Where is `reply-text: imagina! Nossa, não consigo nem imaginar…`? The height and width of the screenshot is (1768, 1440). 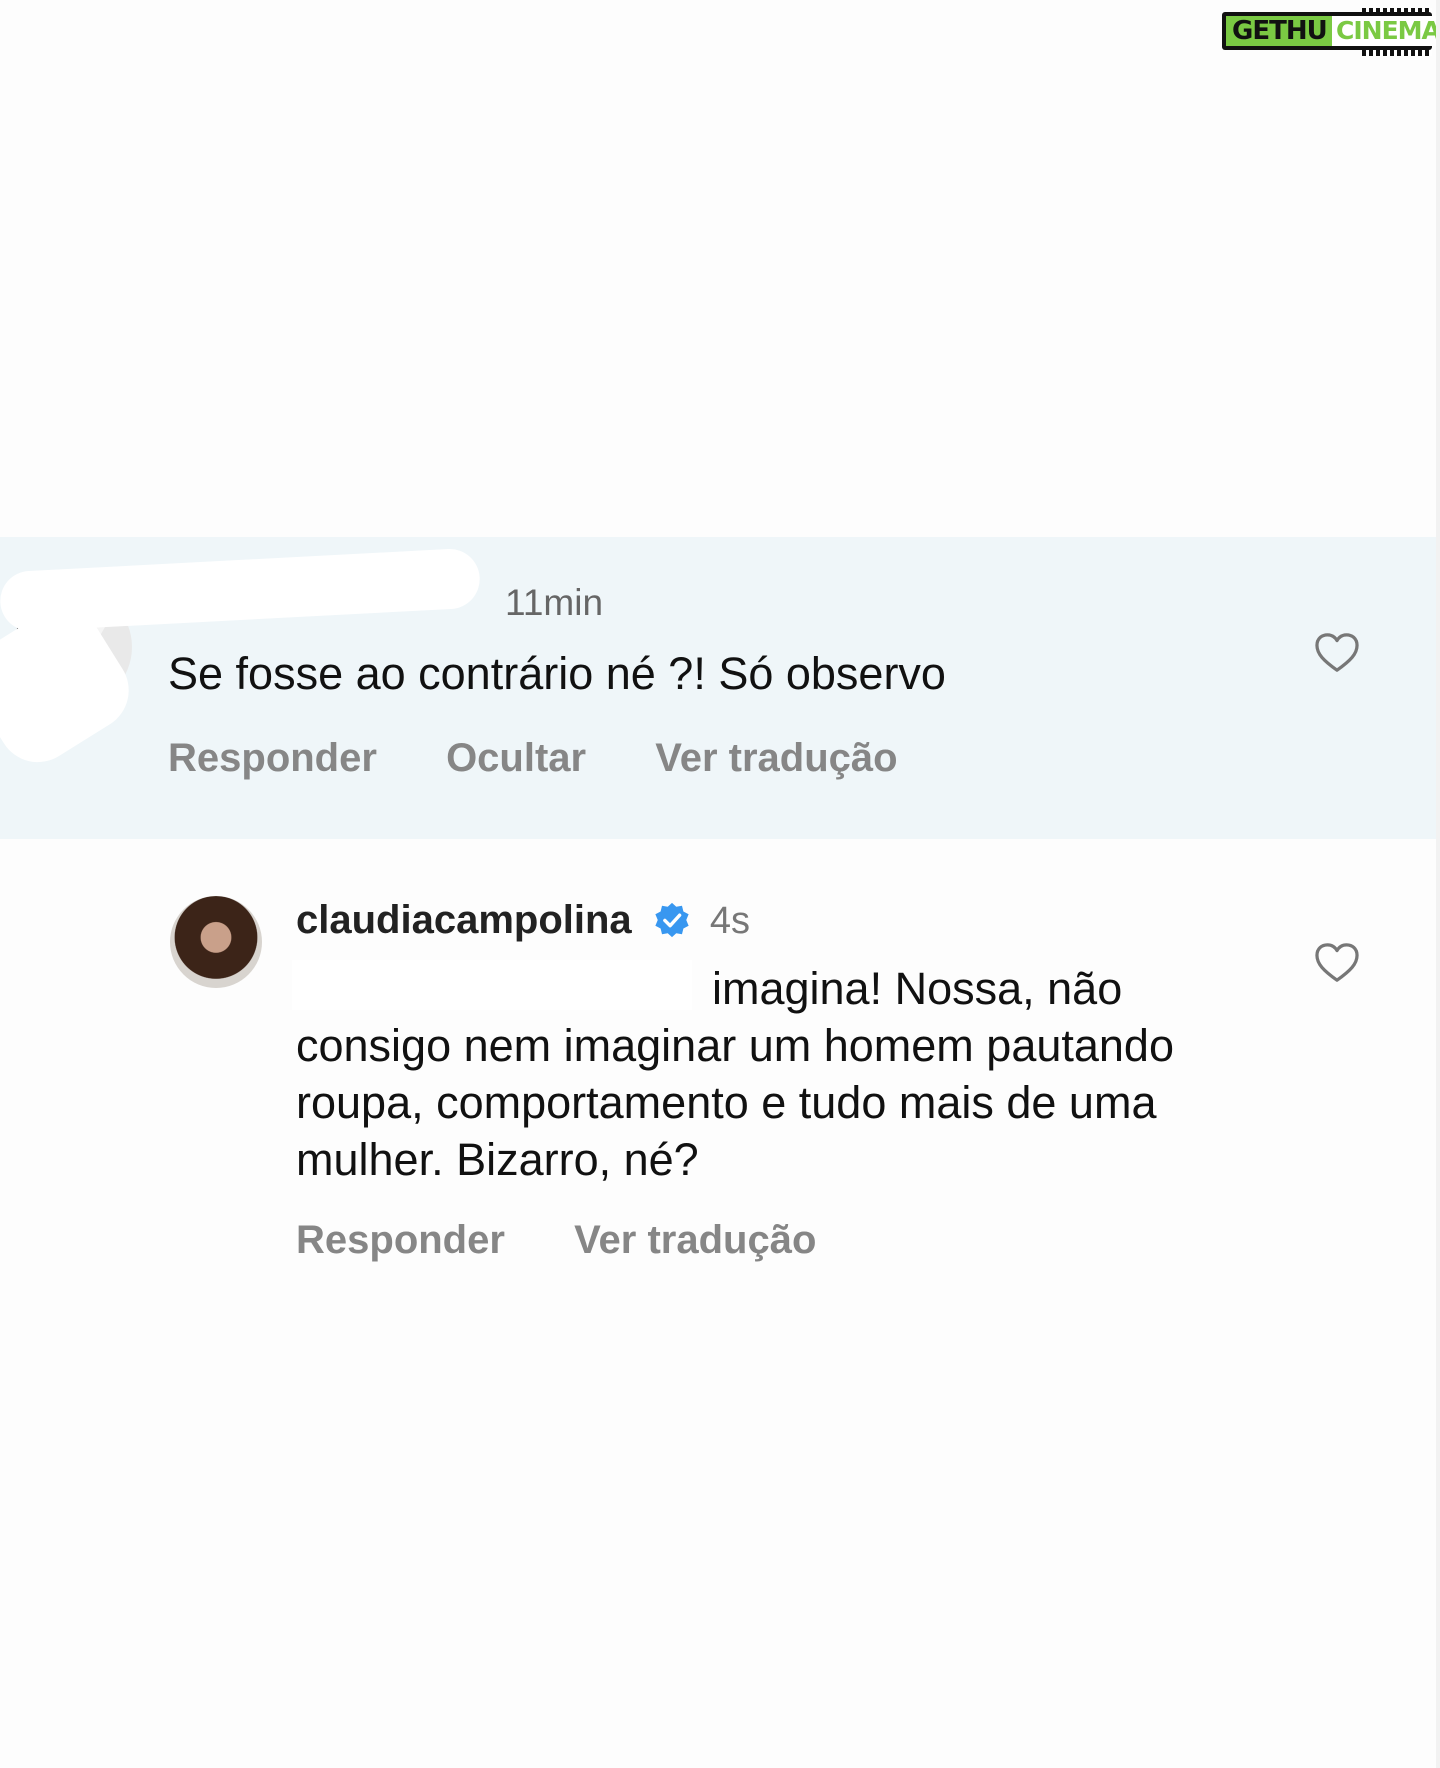
reply-text: imagina! Nossa, não consigo nem imaginar… is located at coordinates (735, 1074).